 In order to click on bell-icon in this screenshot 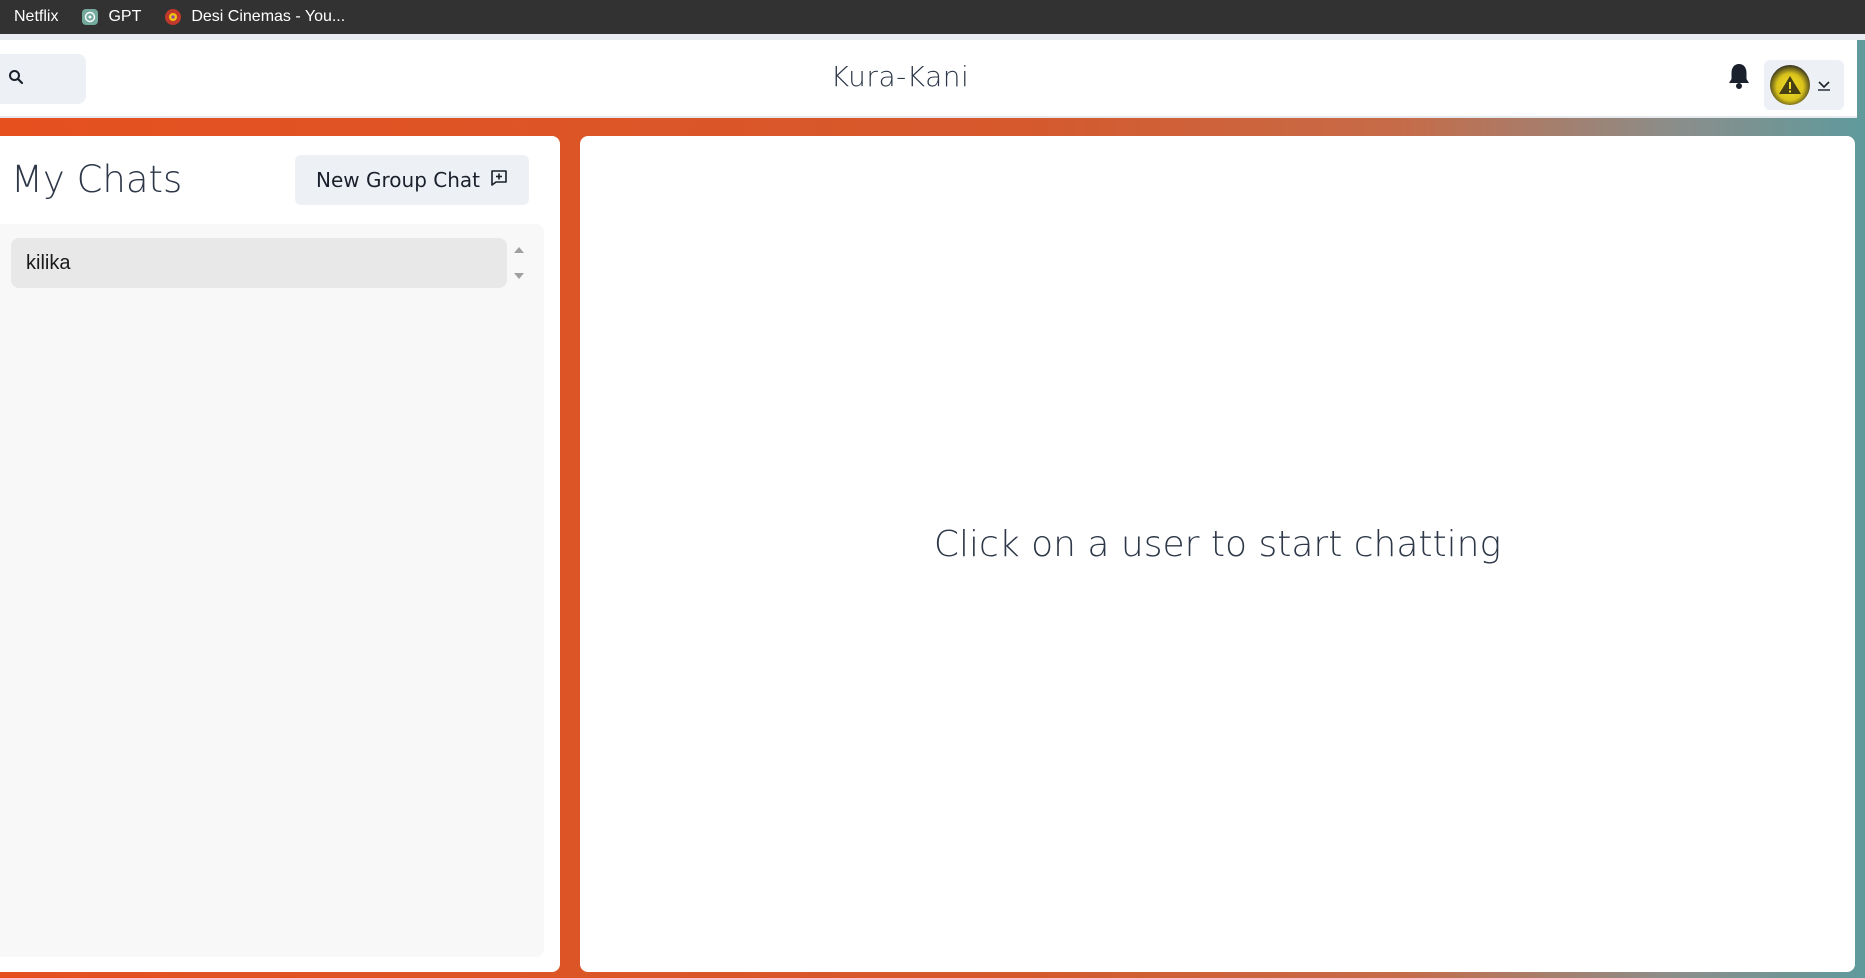, I will do `click(1739, 78)`.